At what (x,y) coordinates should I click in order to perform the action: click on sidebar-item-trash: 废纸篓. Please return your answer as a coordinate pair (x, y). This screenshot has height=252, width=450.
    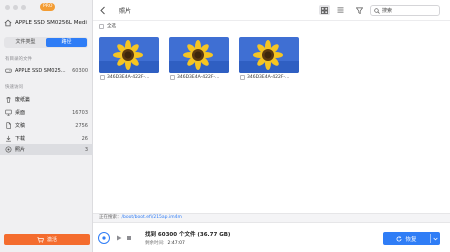
    Looking at the image, I should click on (46, 99).